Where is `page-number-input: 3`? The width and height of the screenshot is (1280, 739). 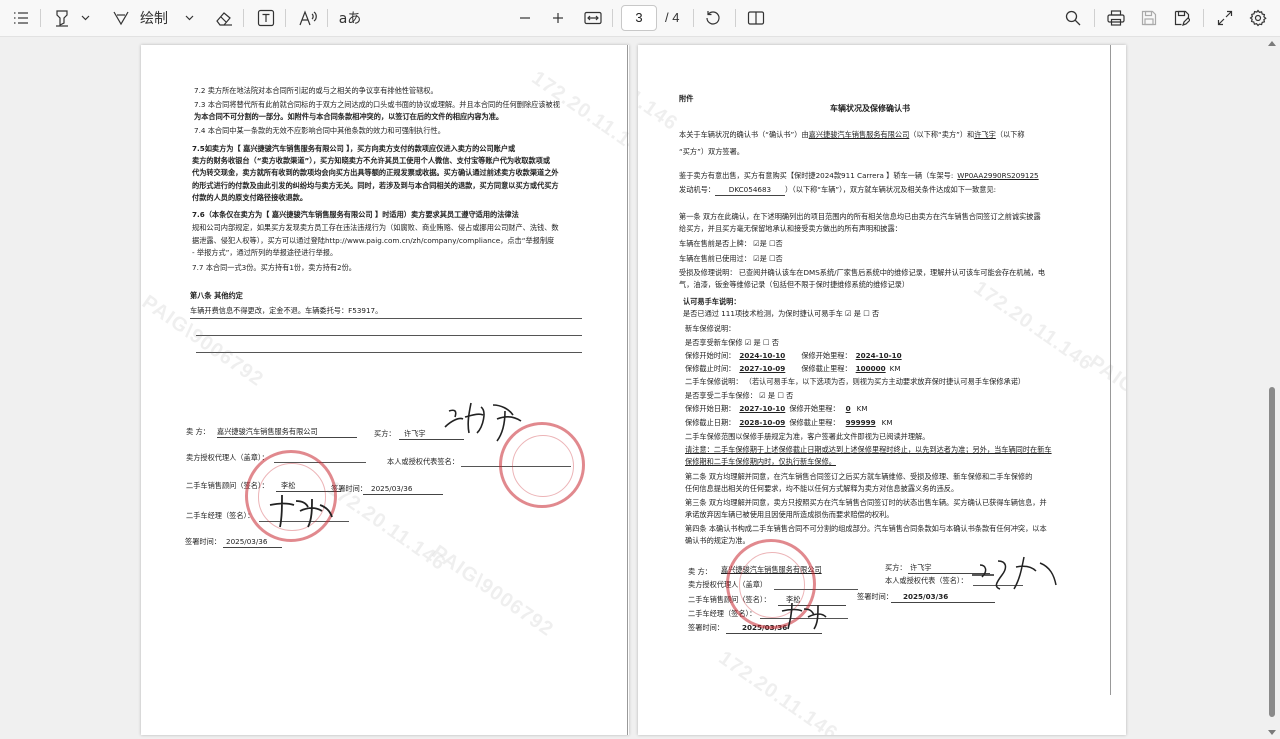
page-number-input: 3 is located at coordinates (639, 18).